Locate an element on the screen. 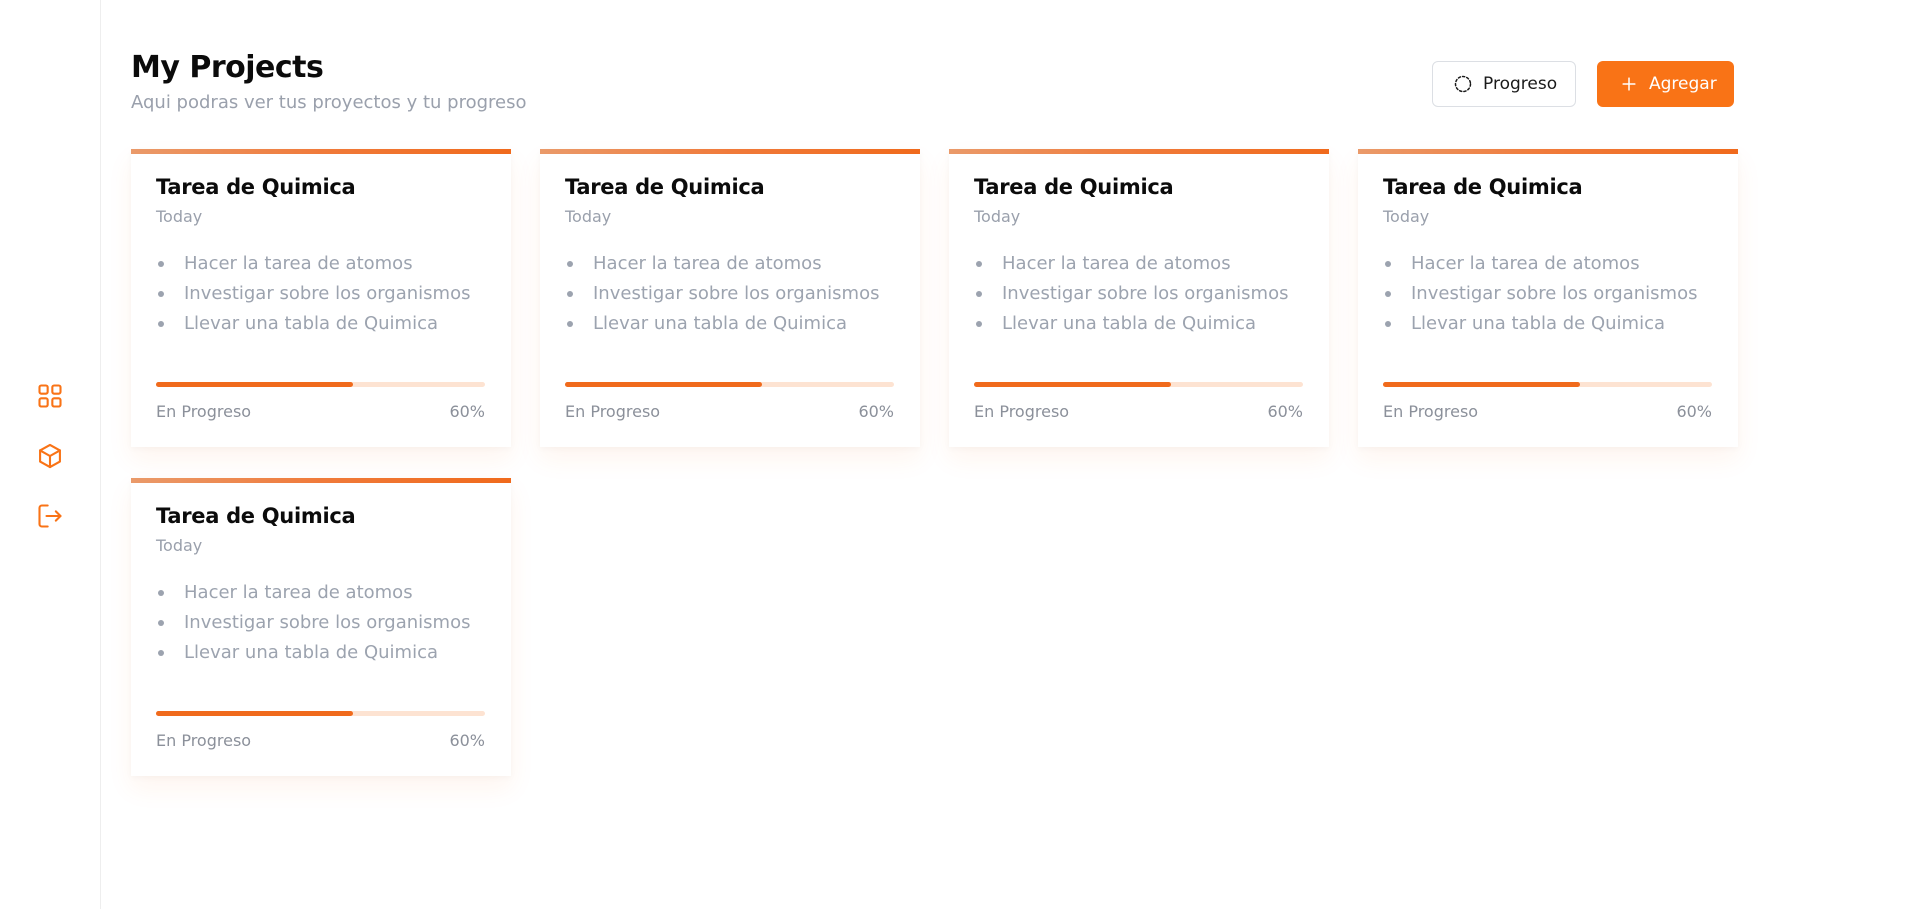  sidebar is located at coordinates (50, 454).